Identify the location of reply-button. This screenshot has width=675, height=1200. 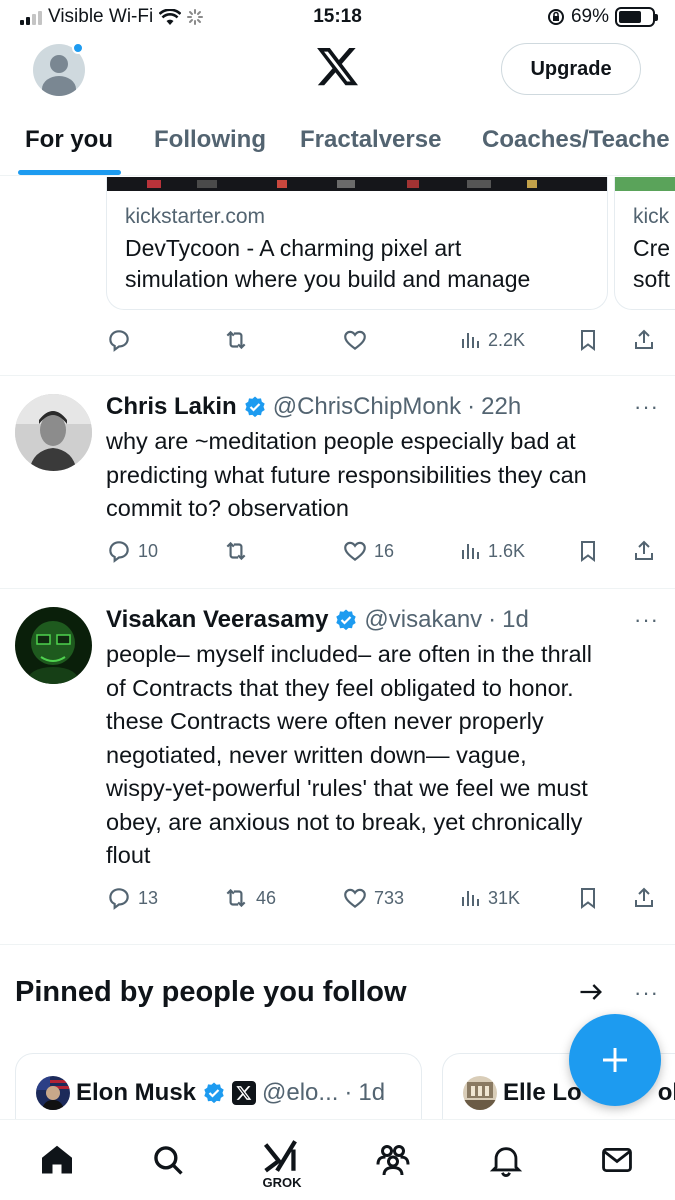
(119, 340).